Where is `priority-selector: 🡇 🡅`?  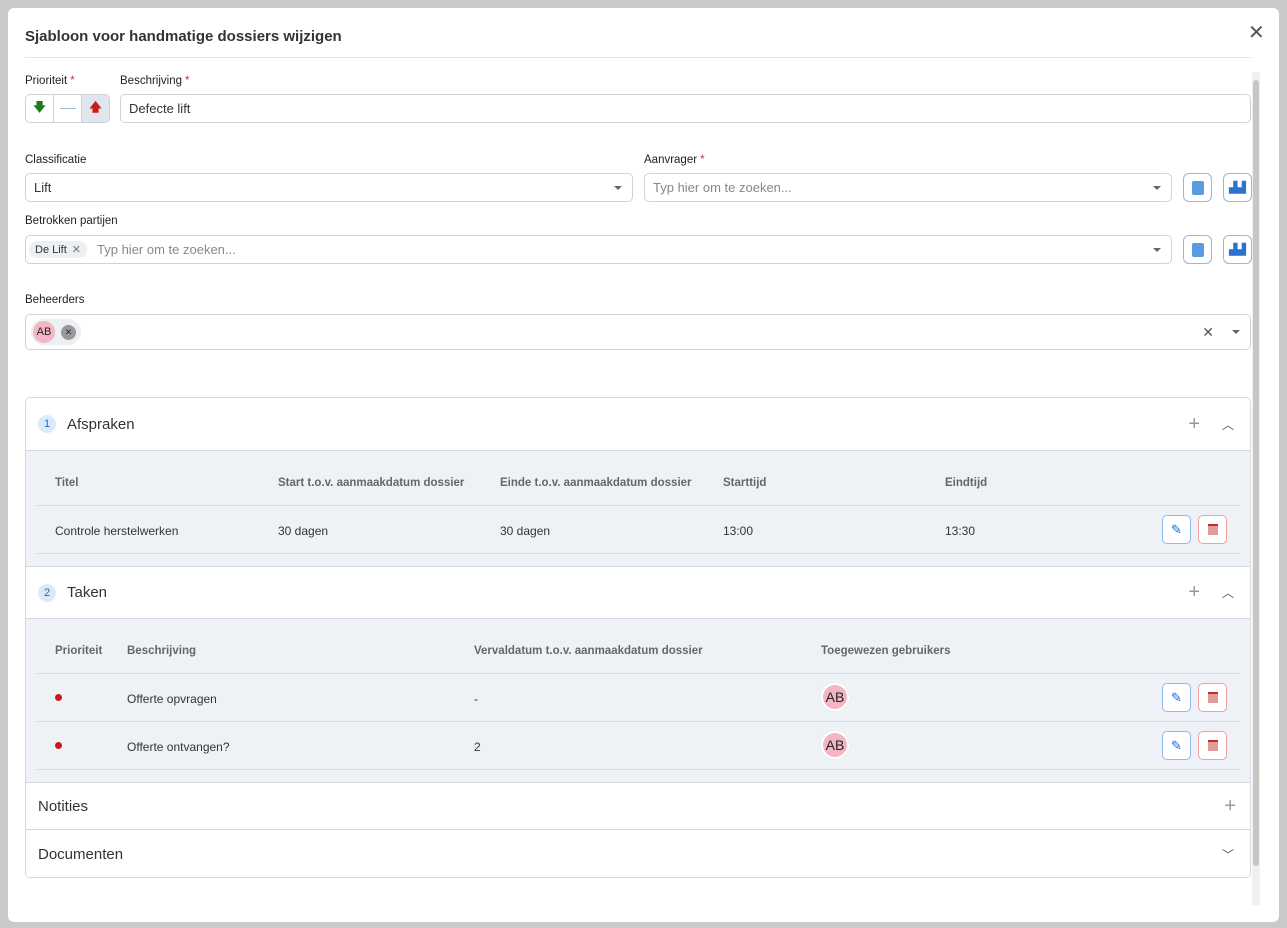
priority-selector: 🡇 🡅 is located at coordinates (67, 108).